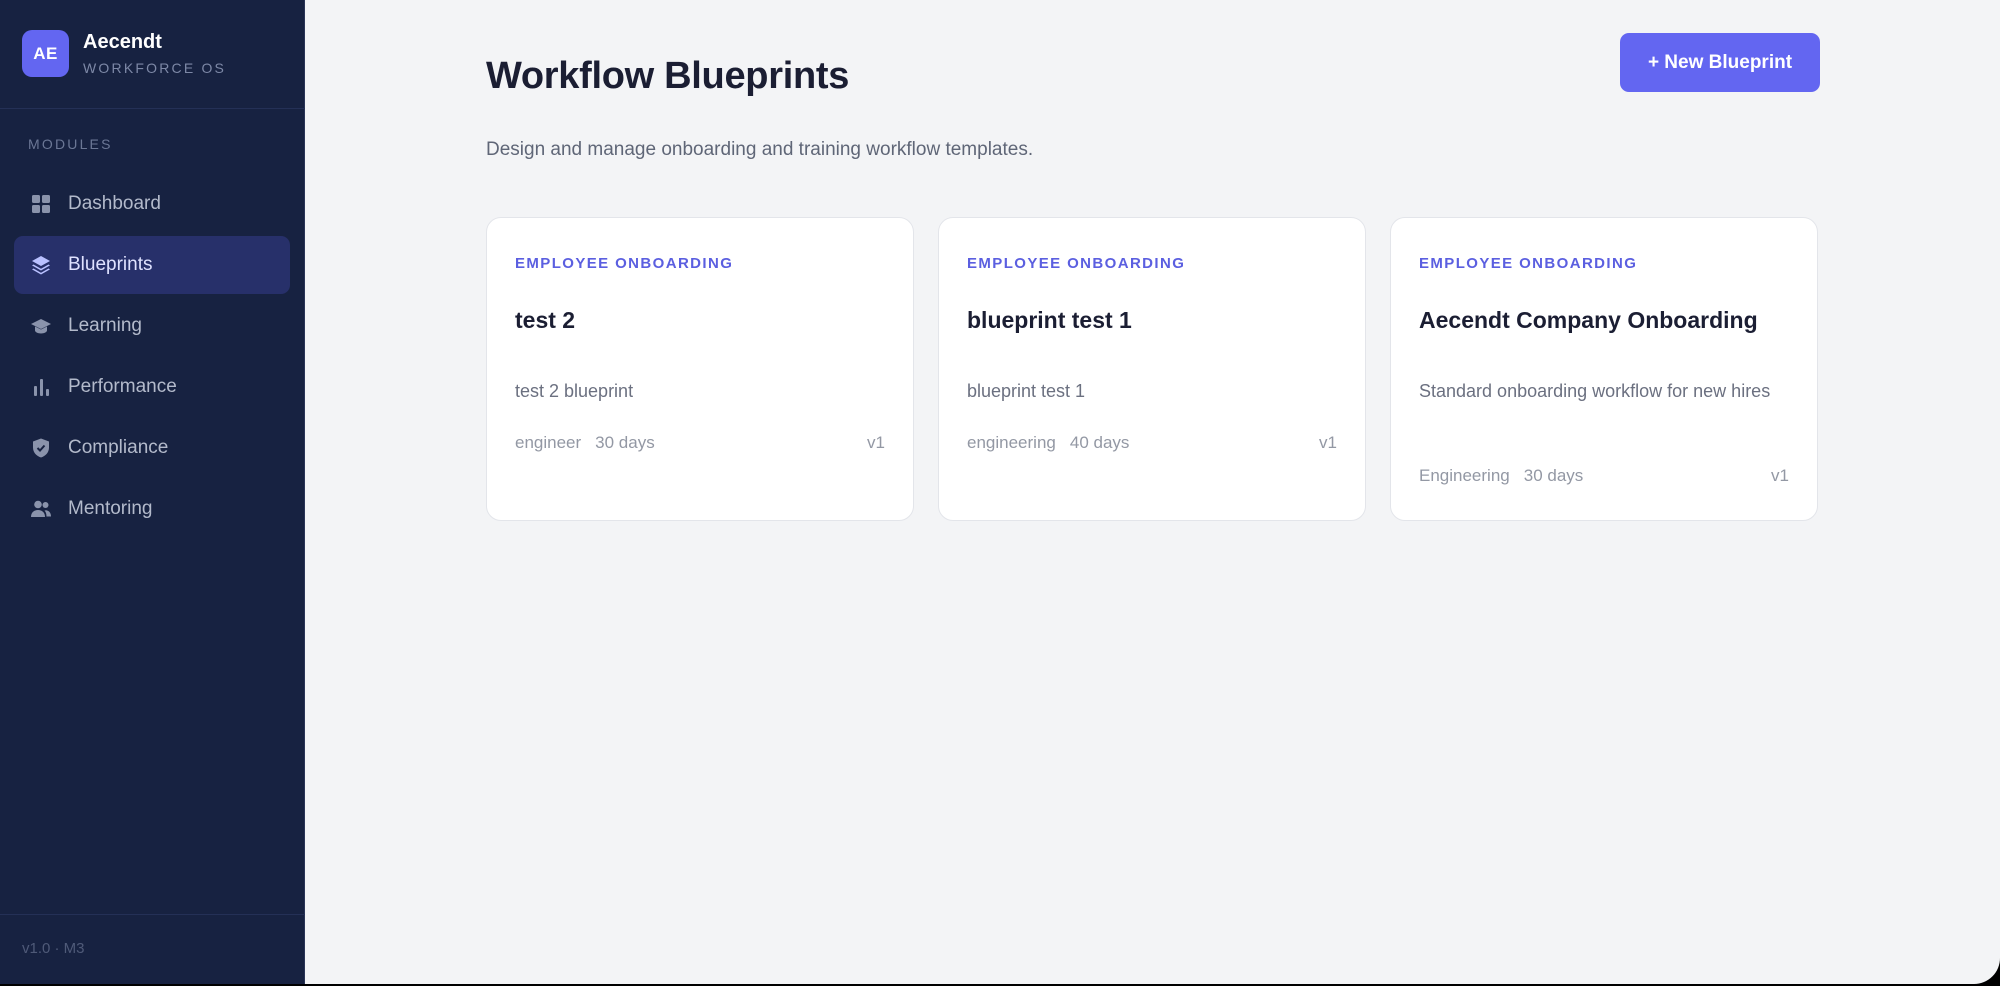 Image resolution: width=2000 pixels, height=986 pixels. I want to click on modules-section-label: MODULES, so click(70, 144).